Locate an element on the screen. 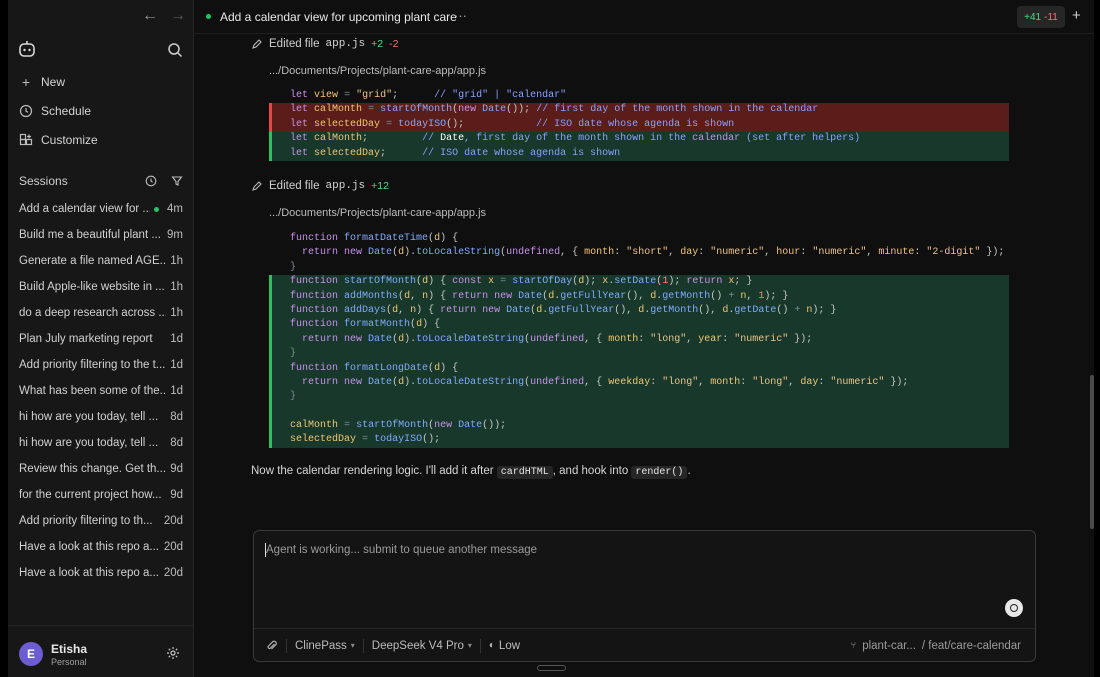 The image size is (1100, 677). session-title: Plan July marketing report is located at coordinates (86, 339).